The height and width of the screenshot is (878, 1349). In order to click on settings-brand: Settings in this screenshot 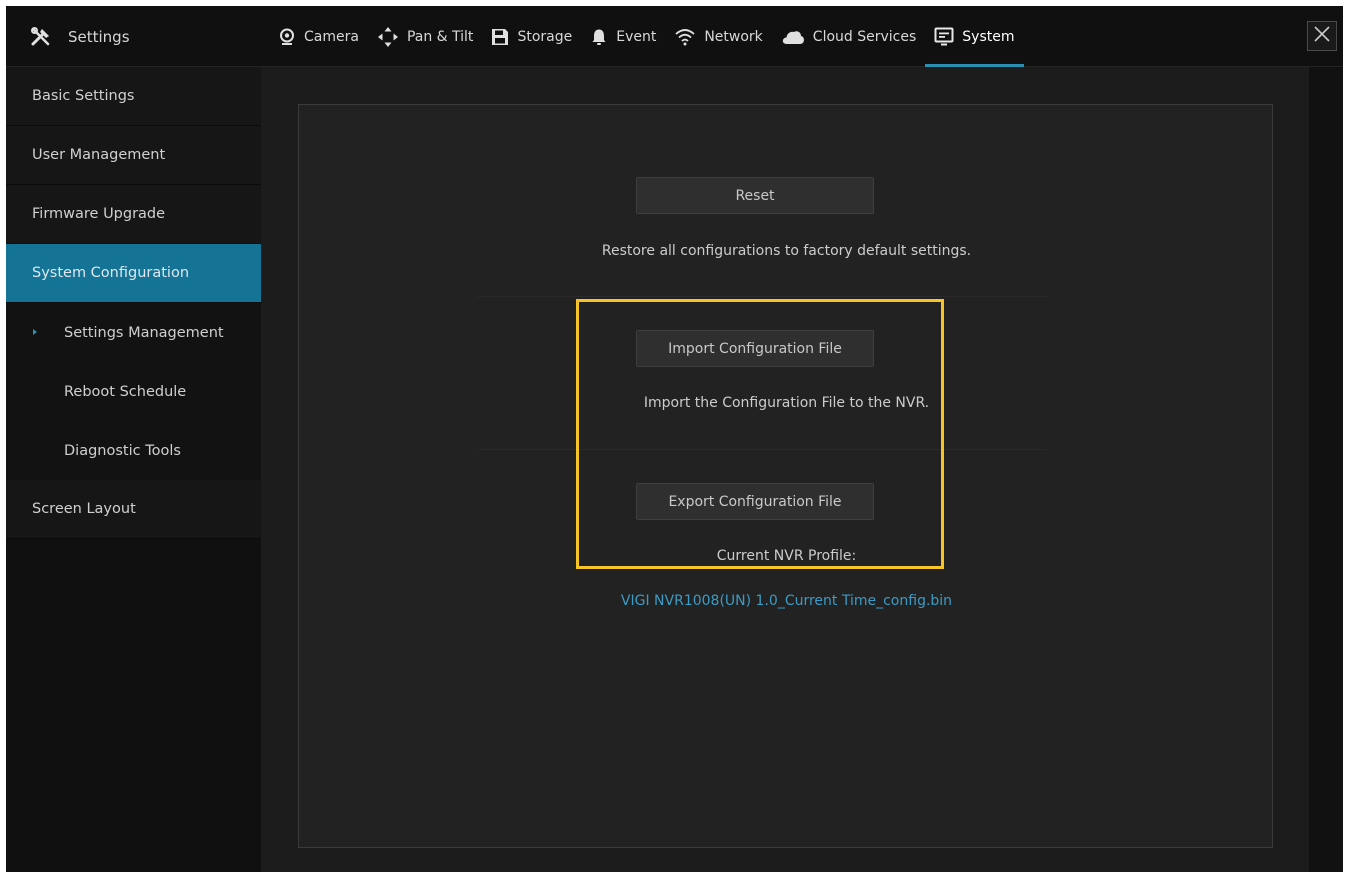, I will do `click(80, 36)`.